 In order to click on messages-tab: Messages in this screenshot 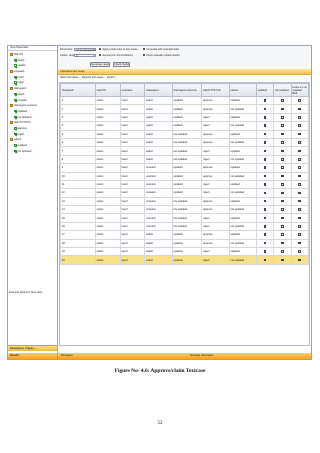, I will do `click(67, 356)`.